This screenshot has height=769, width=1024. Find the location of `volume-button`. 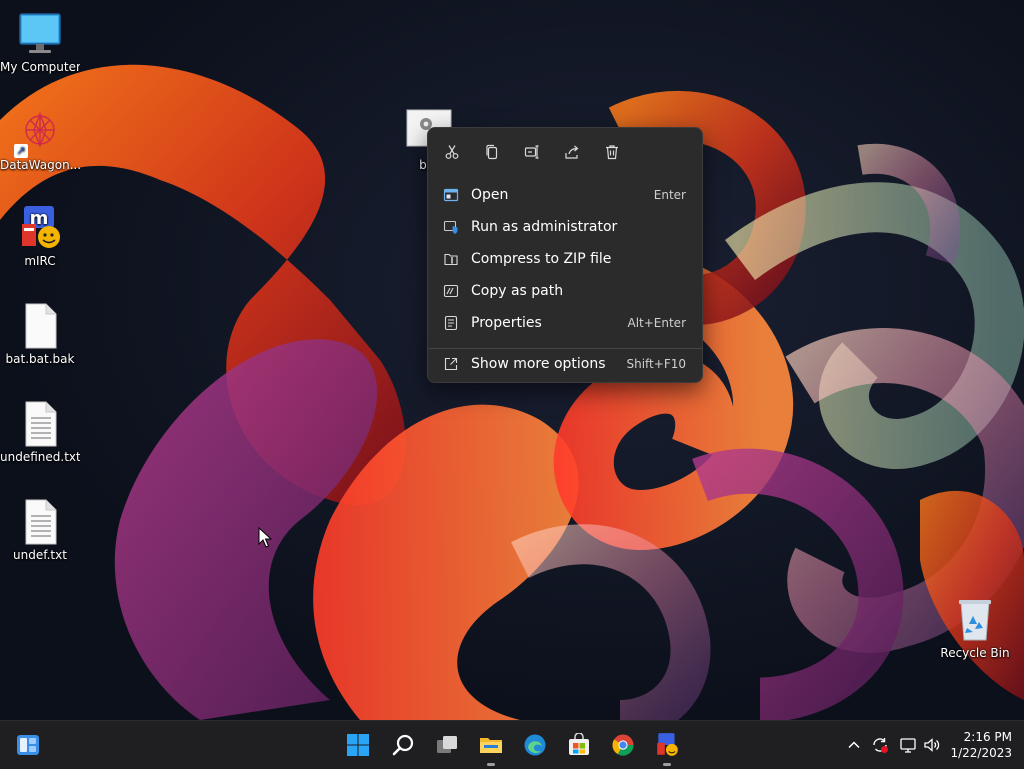

volume-button is located at coordinates (932, 745).